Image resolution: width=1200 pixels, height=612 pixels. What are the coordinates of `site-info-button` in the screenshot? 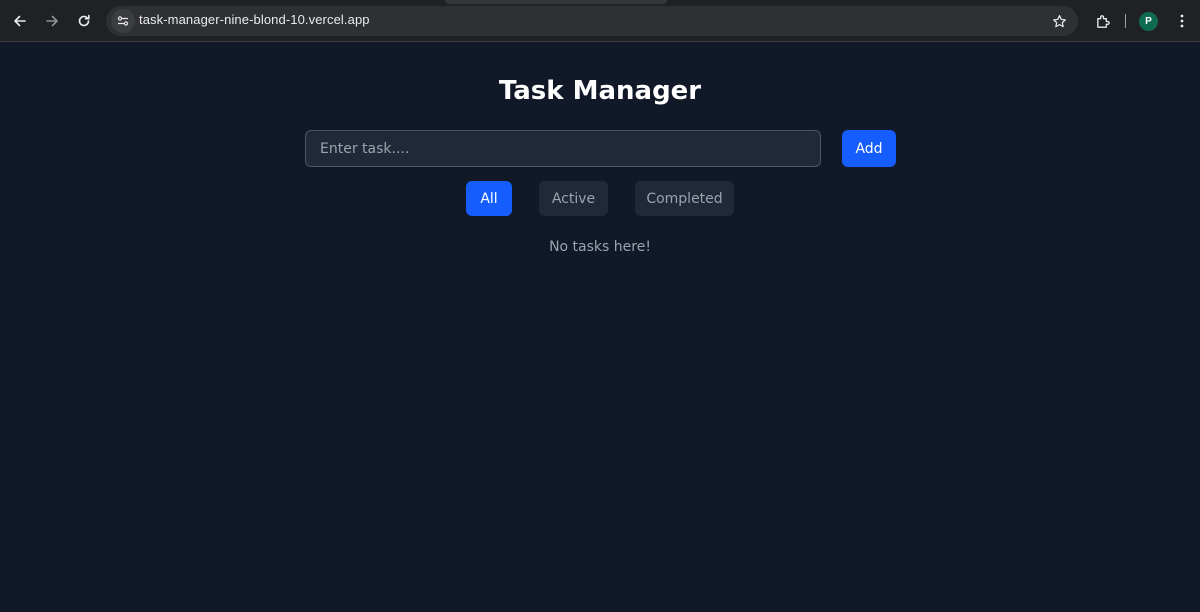 It's located at (123, 21).